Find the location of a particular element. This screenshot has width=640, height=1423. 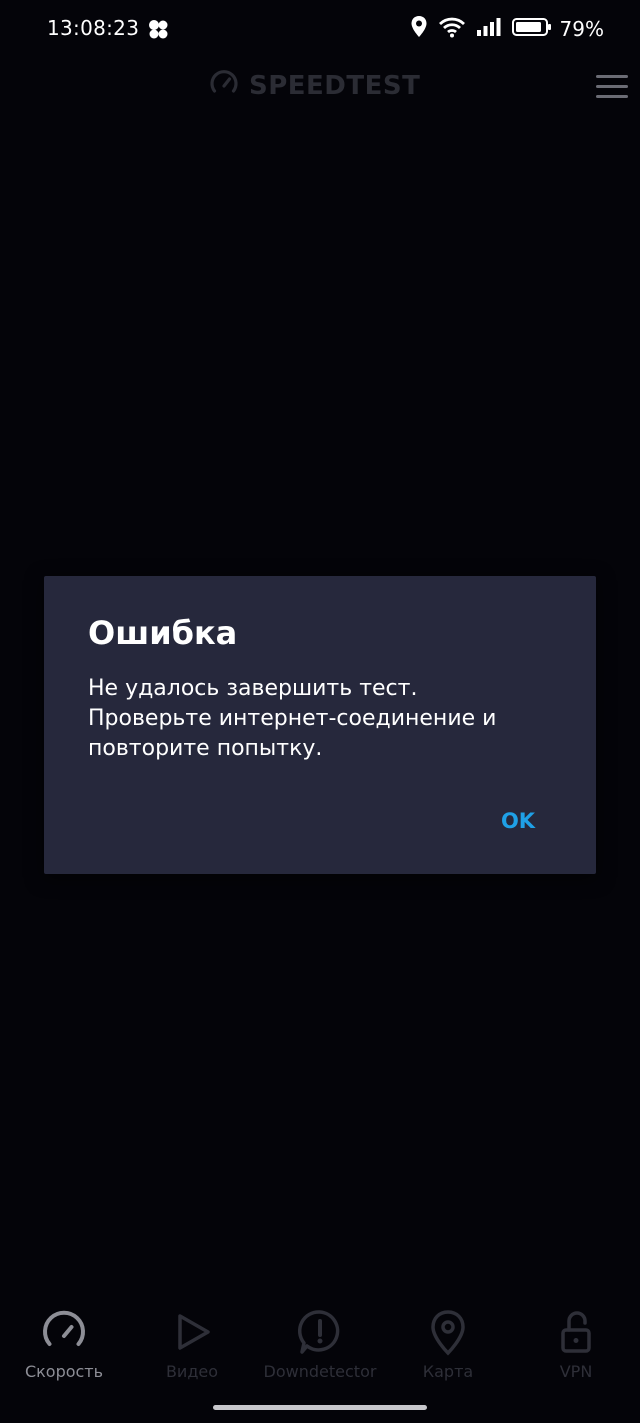

brand-logo: SPEEDTEST is located at coordinates (314, 86).